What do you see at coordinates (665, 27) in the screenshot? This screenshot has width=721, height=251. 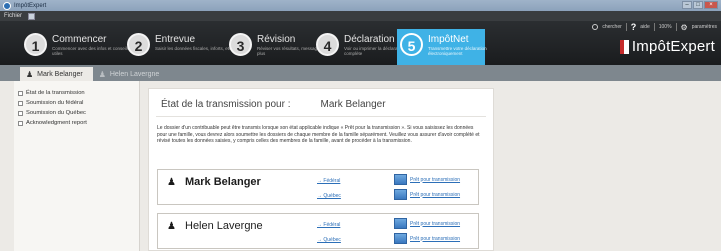 I see `zoom-level: 100%` at bounding box center [665, 27].